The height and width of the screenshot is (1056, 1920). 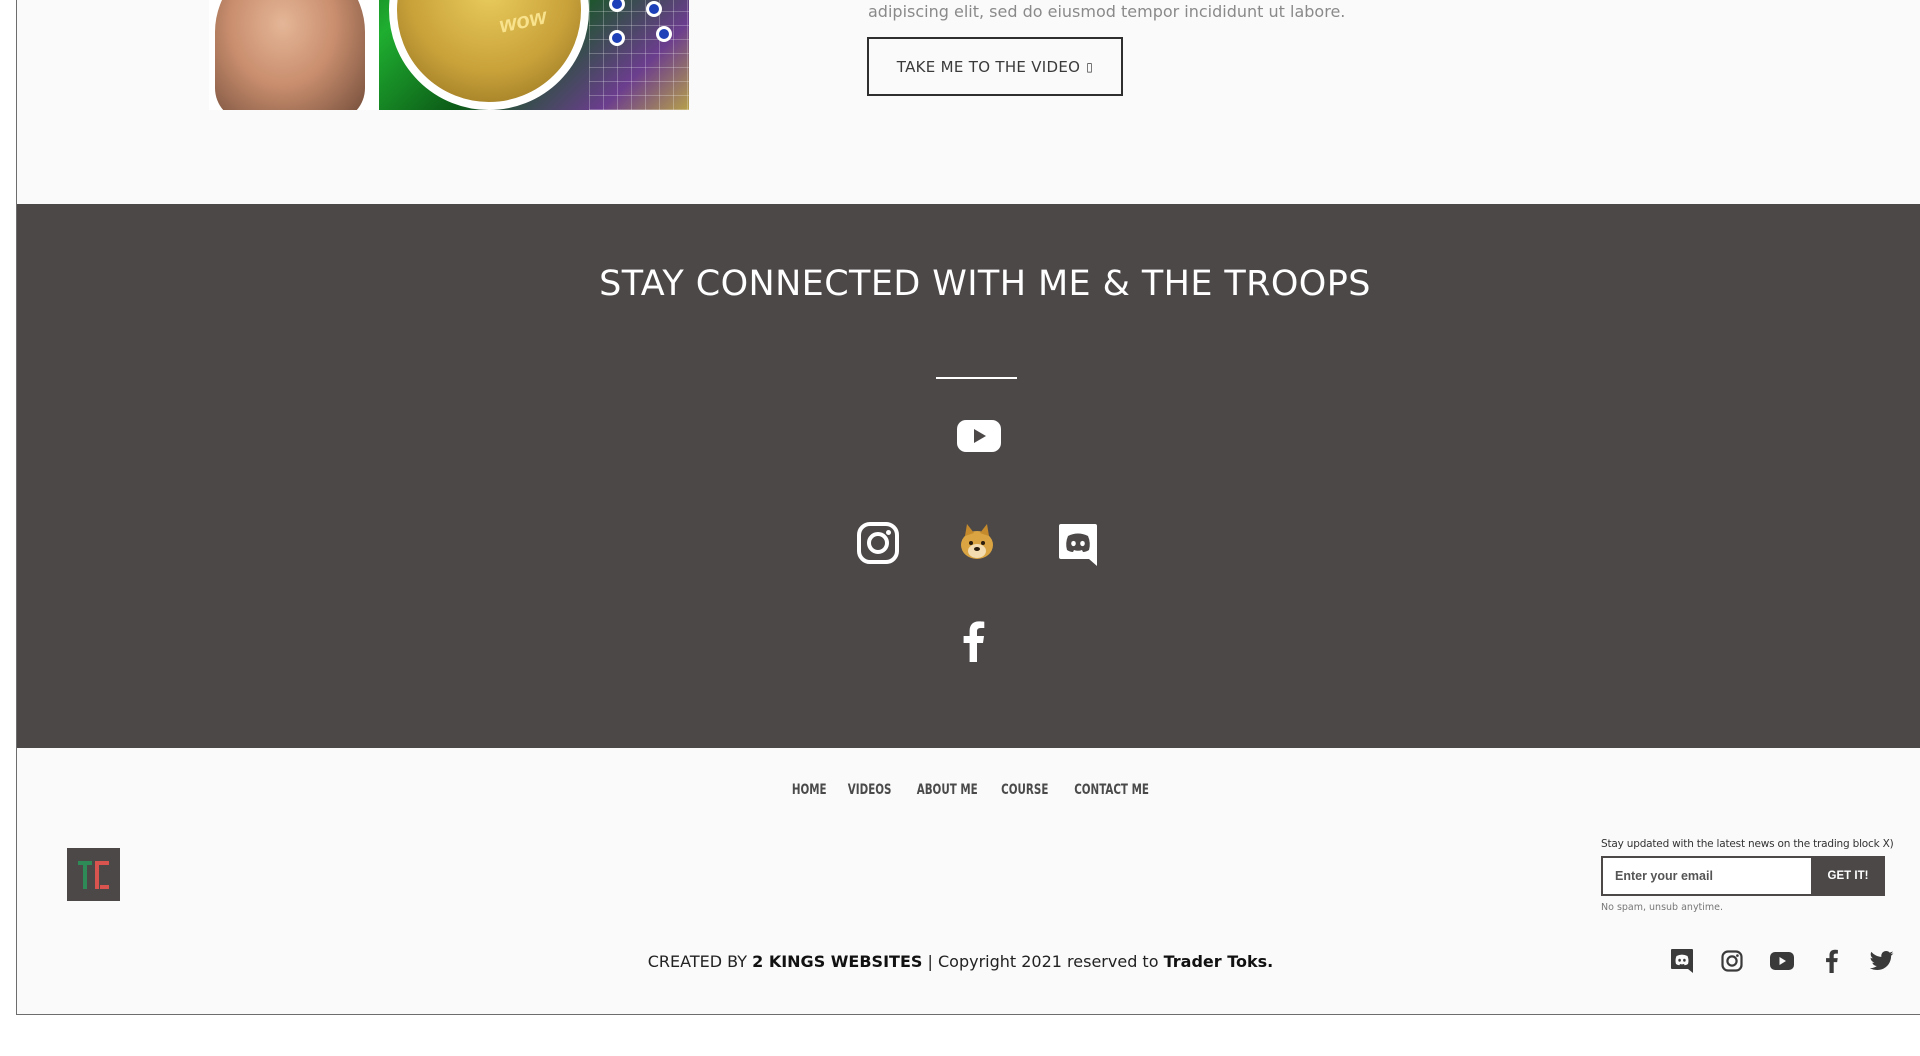 What do you see at coordinates (1848, 876) in the screenshot?
I see `get-it-button: GET IT!` at bounding box center [1848, 876].